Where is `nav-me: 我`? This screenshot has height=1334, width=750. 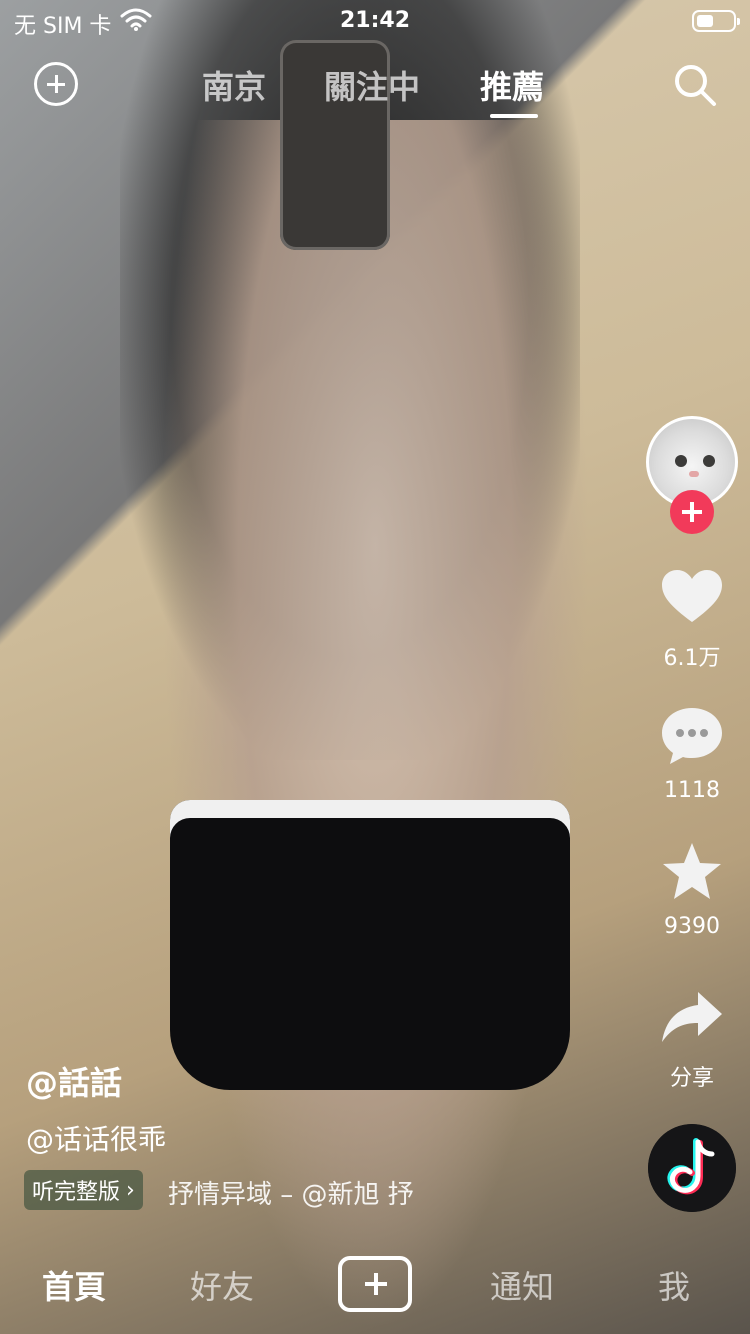
nav-me: 我 is located at coordinates (674, 1285).